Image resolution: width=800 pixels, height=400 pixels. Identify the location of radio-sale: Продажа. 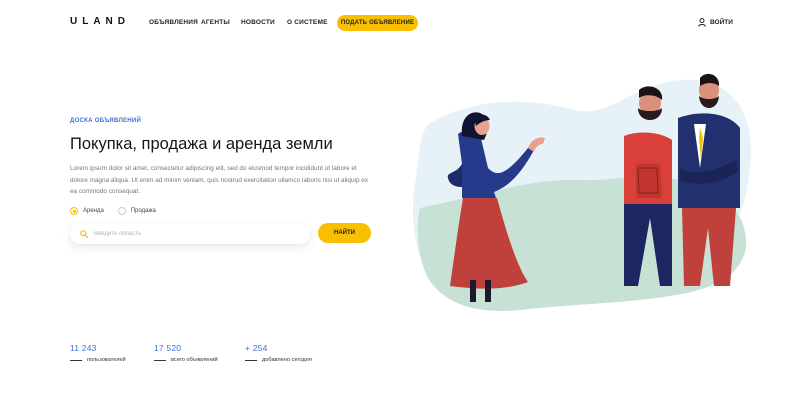
(136, 211).